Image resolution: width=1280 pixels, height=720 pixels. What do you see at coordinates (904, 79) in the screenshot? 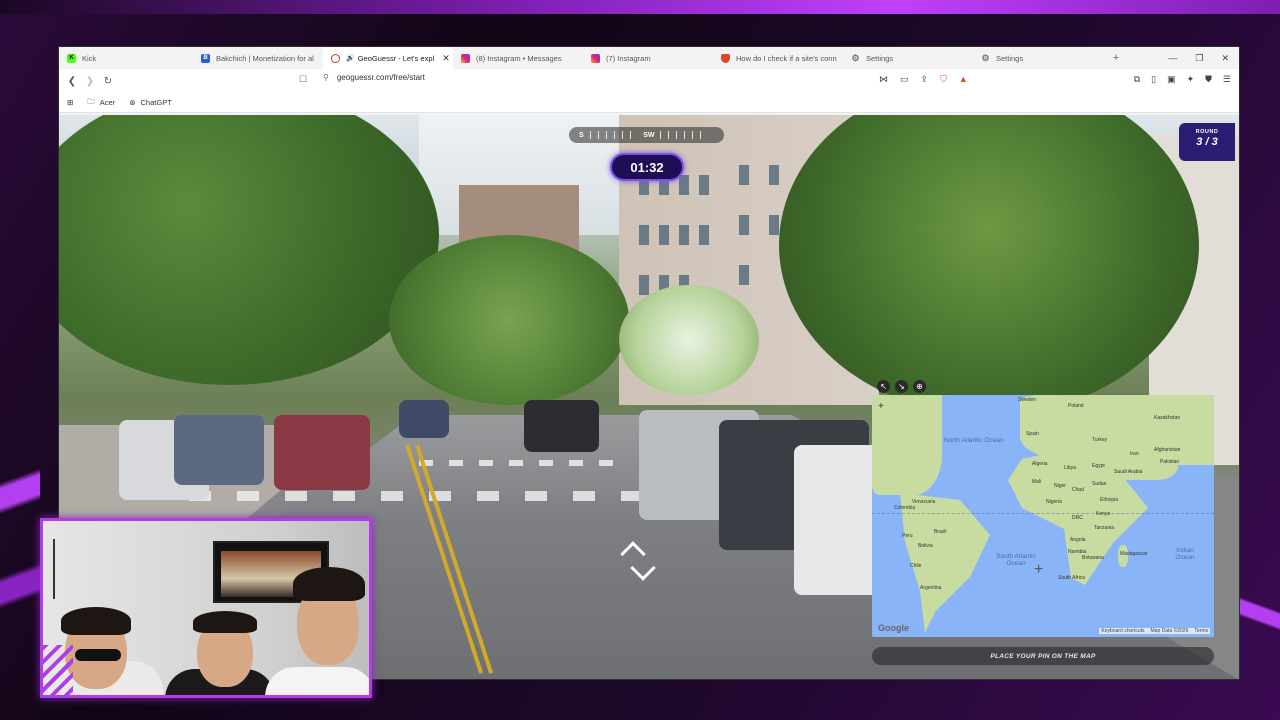
I see `cast-icon: ▭` at bounding box center [904, 79].